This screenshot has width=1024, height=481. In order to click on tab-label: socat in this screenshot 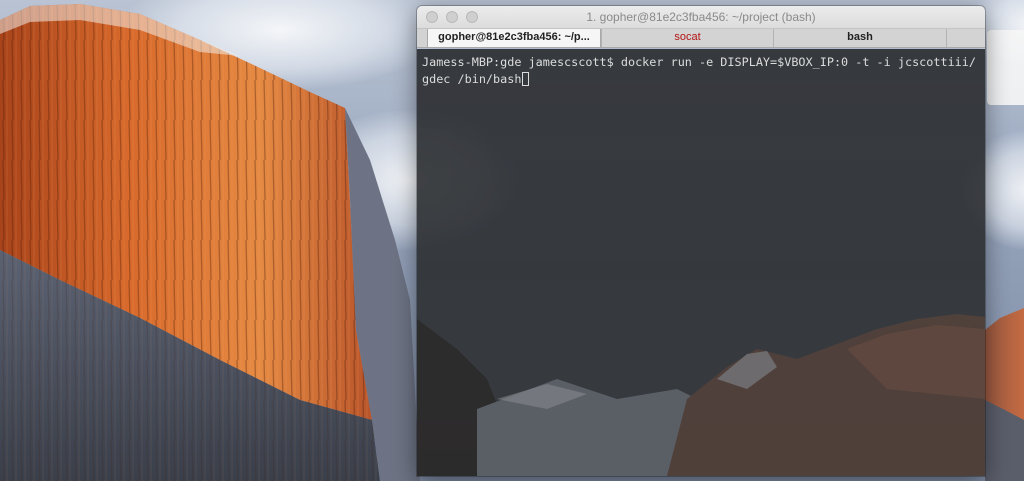, I will do `click(687, 37)`.